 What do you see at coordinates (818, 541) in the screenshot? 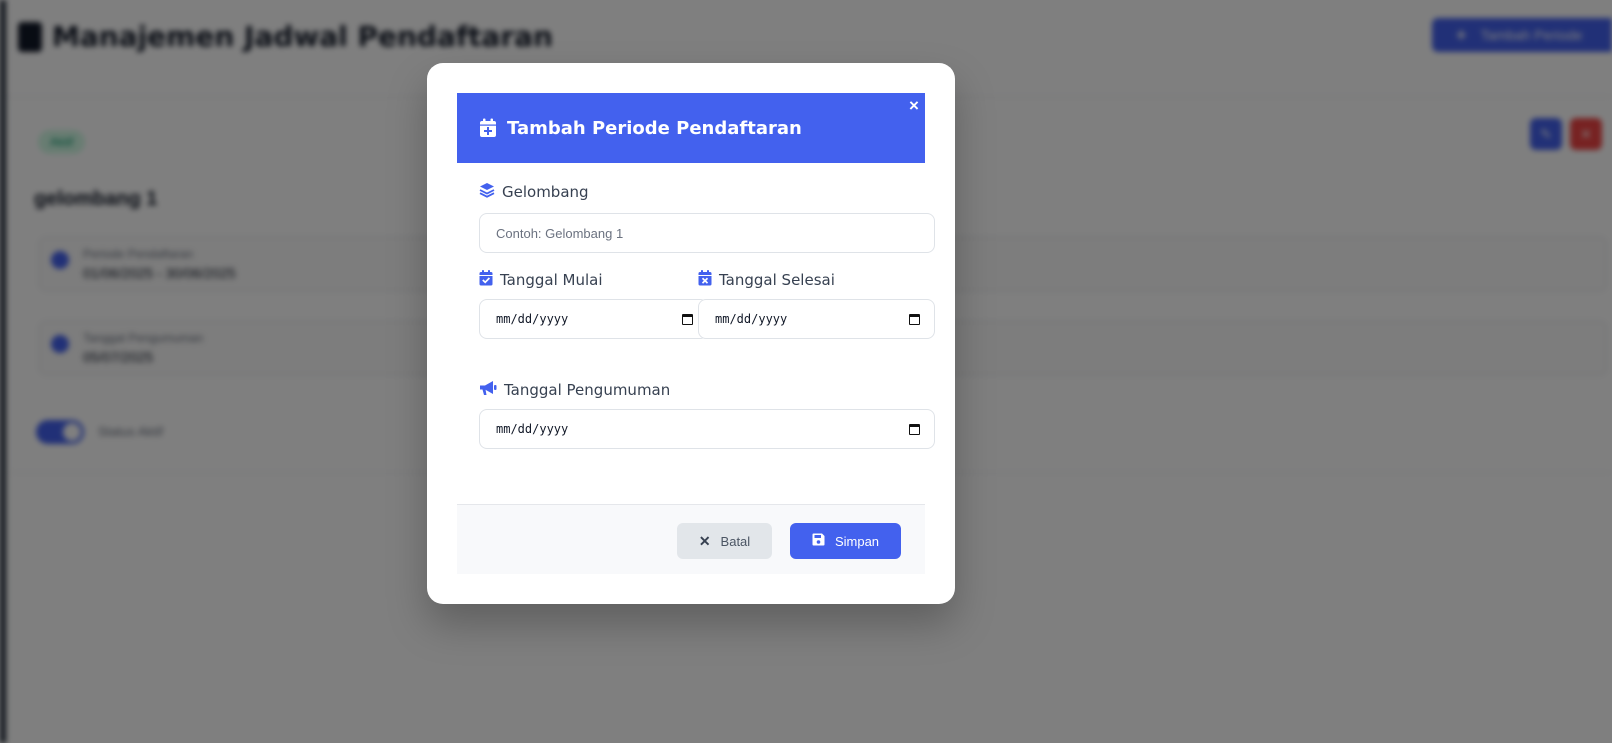
I see `floppy-disk-icon` at bounding box center [818, 541].